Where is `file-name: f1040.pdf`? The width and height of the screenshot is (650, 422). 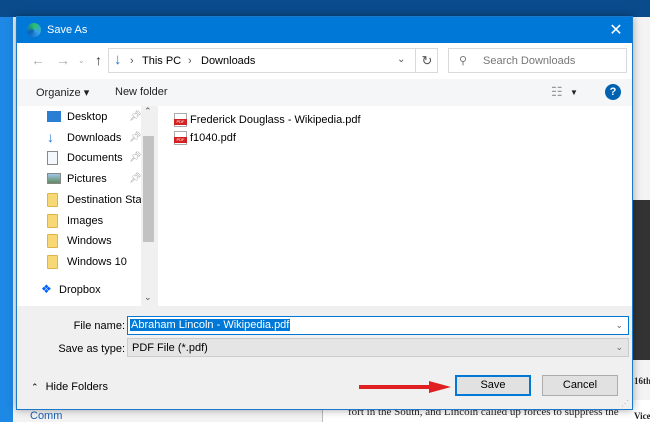
file-name: f1040.pdf is located at coordinates (213, 138).